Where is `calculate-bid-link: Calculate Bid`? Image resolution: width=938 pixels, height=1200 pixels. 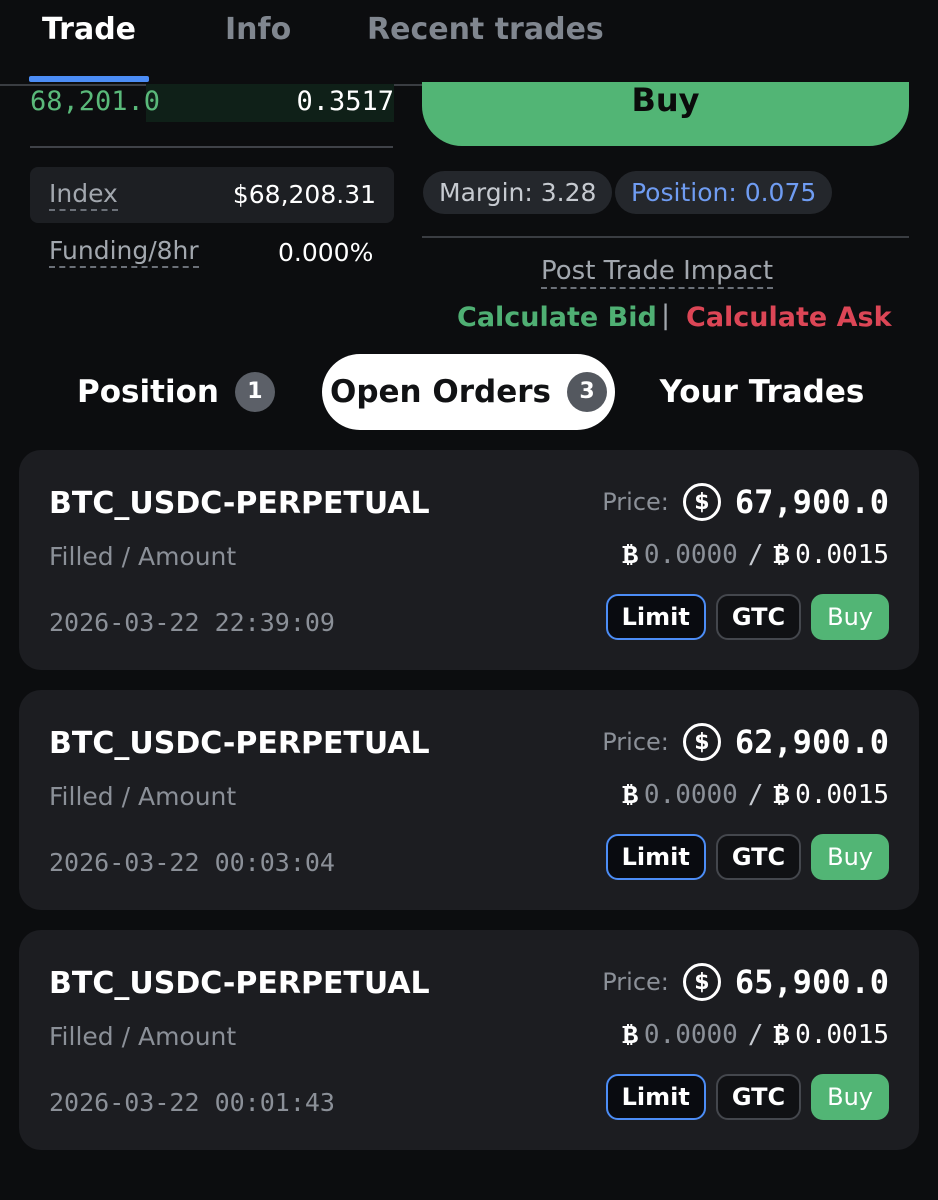 calculate-bid-link: Calculate Bid is located at coordinates (557, 317).